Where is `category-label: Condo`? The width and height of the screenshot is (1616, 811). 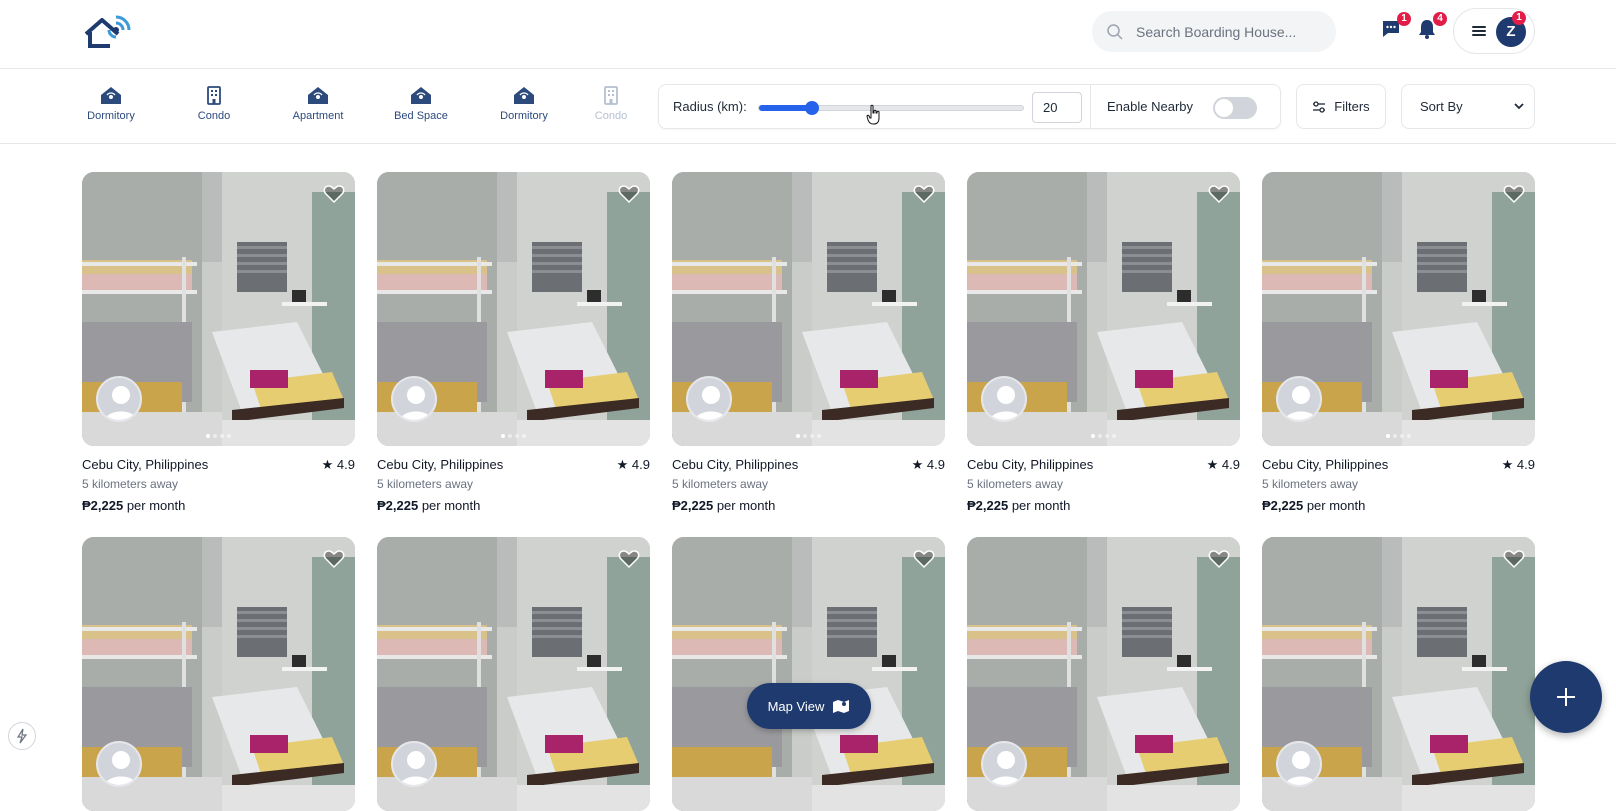 category-label: Condo is located at coordinates (611, 116).